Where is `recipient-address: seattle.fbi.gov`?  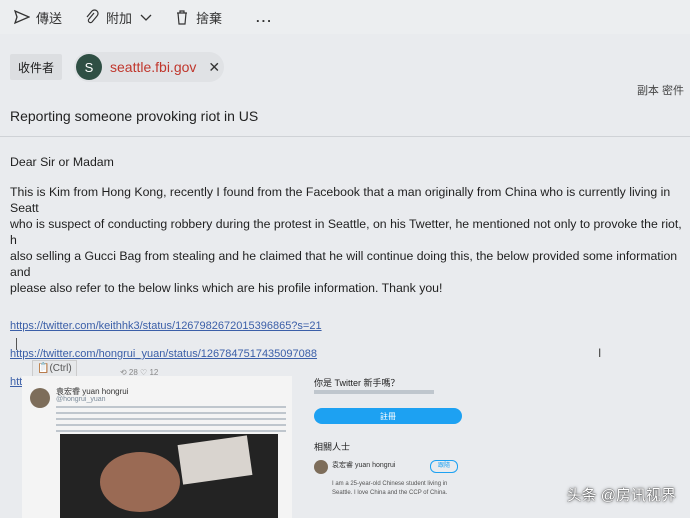
recipient-address: seattle.fbi.gov is located at coordinates (153, 67).